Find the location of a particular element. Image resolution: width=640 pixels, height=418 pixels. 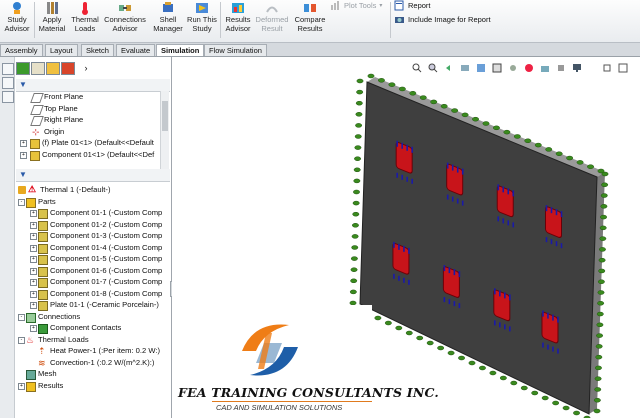

tab-simulation: Simulation is located at coordinates (180, 50).